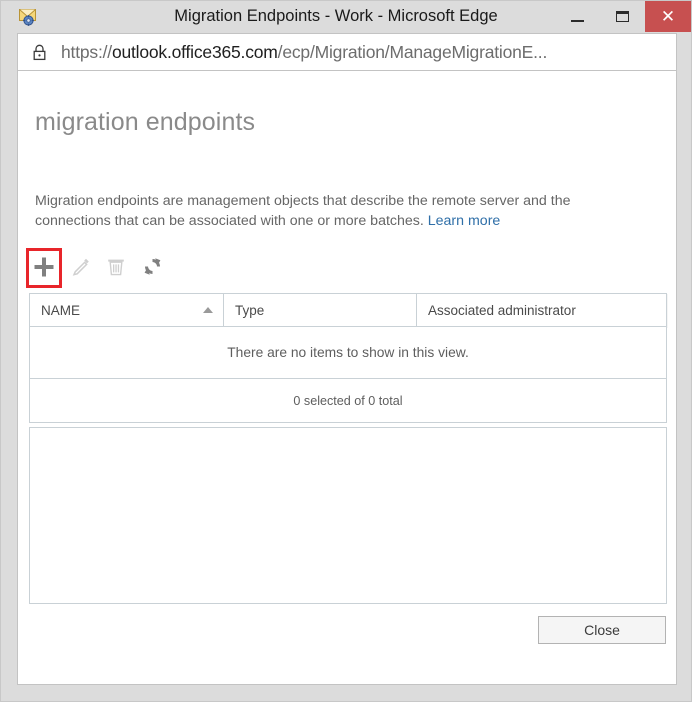 Image resolution: width=692 pixels, height=702 pixels. I want to click on refresh-icon, so click(152, 268).